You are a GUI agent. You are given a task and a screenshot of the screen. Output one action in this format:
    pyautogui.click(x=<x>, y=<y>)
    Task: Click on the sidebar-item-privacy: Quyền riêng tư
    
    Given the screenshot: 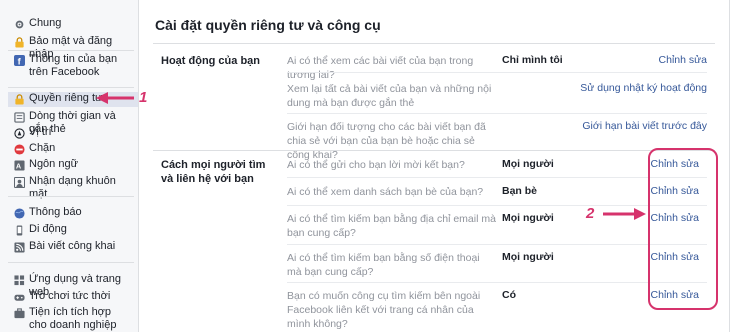 What is the action you would take?
    pyautogui.click(x=74, y=99)
    